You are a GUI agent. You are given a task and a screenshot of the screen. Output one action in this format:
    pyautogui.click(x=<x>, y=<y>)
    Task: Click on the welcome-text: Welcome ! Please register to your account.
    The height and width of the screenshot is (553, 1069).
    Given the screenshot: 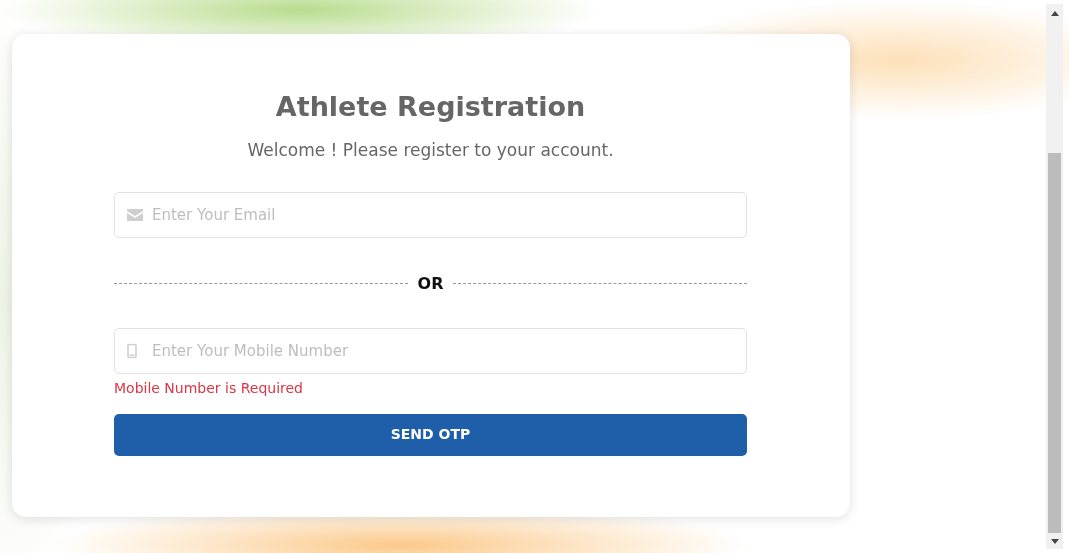 What is the action you would take?
    pyautogui.click(x=430, y=150)
    